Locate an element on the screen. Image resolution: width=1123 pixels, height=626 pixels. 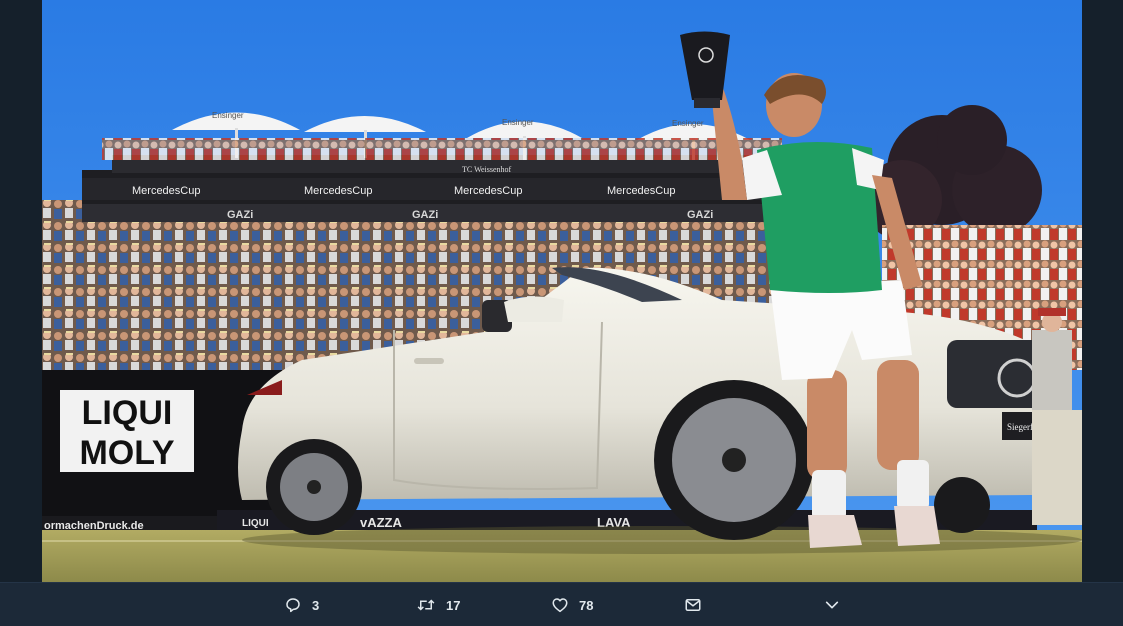
chevron-down-icon is located at coordinates (832, 605).